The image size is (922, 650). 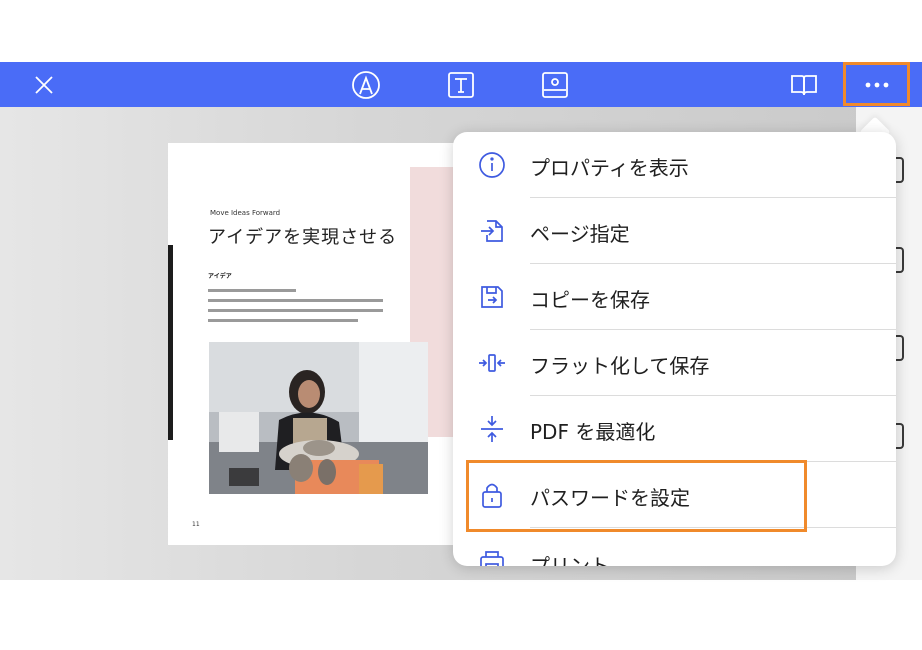 I want to click on image-icon, so click(x=555, y=84).